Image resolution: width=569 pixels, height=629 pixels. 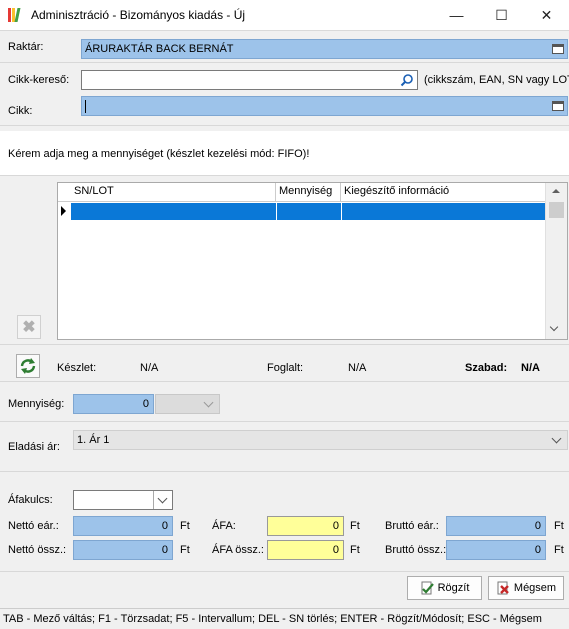 What do you see at coordinates (93, 440) in the screenshot?
I see `sale-price-value: 1. Ár 1` at bounding box center [93, 440].